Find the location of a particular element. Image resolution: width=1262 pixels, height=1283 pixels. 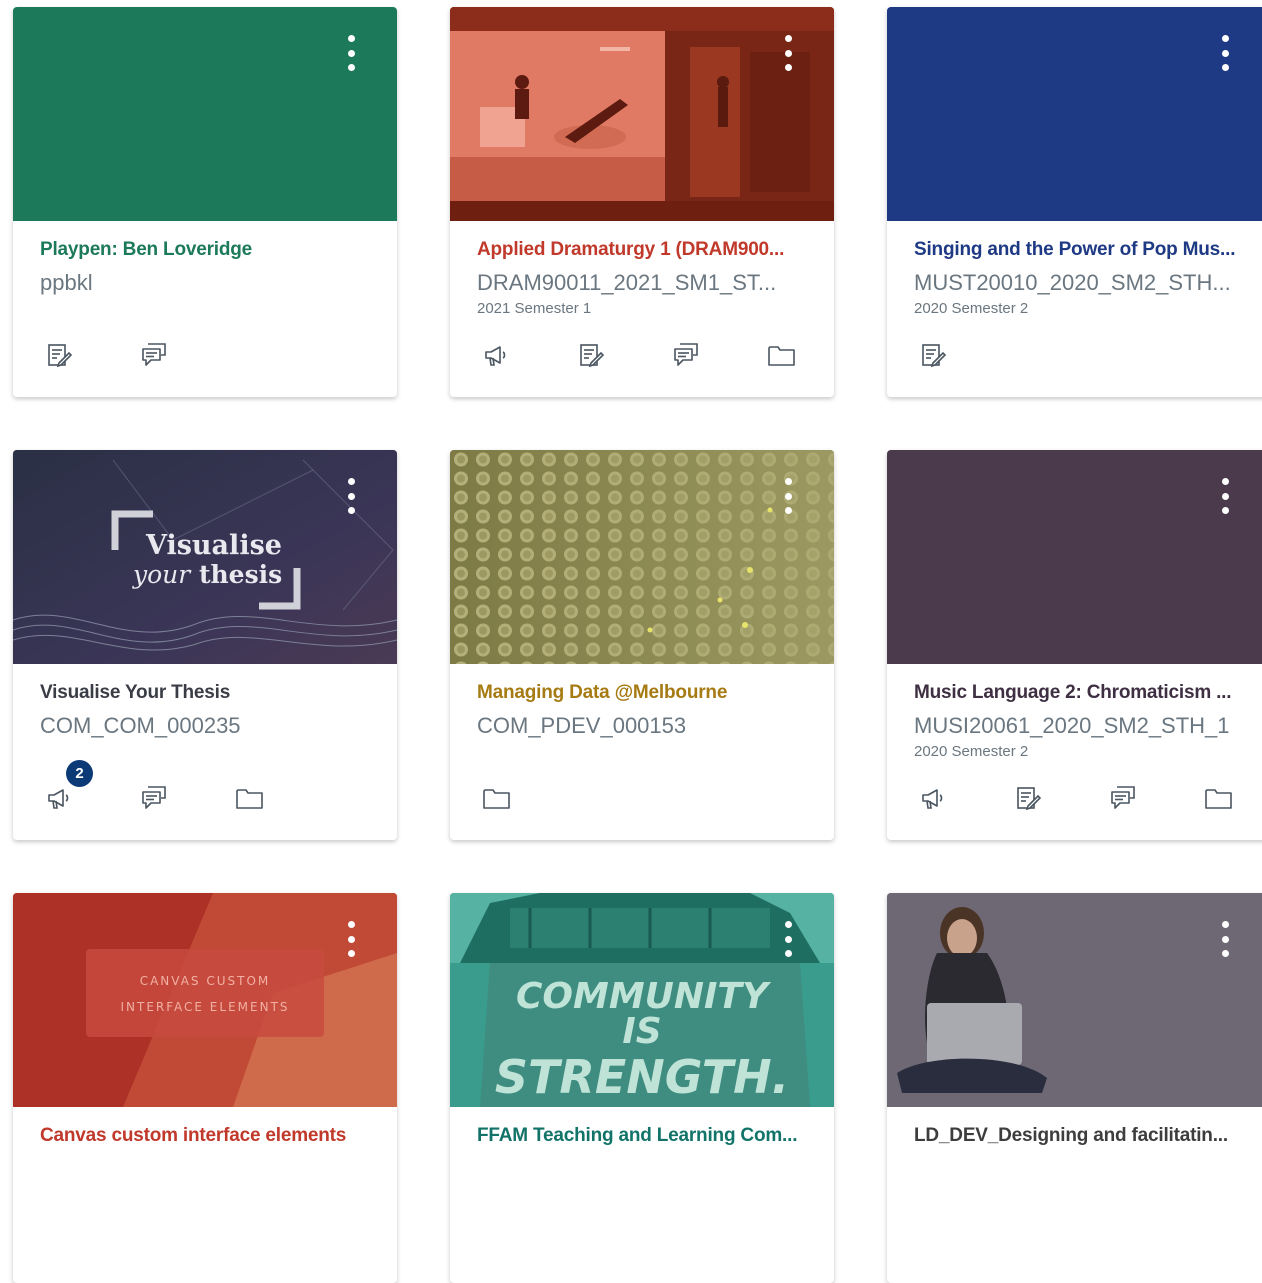

data-servers-image is located at coordinates (642, 557).